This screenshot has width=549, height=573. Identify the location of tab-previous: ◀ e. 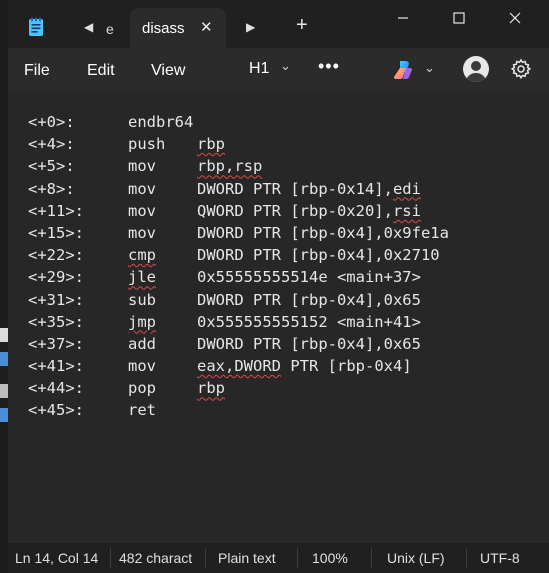
(100, 28).